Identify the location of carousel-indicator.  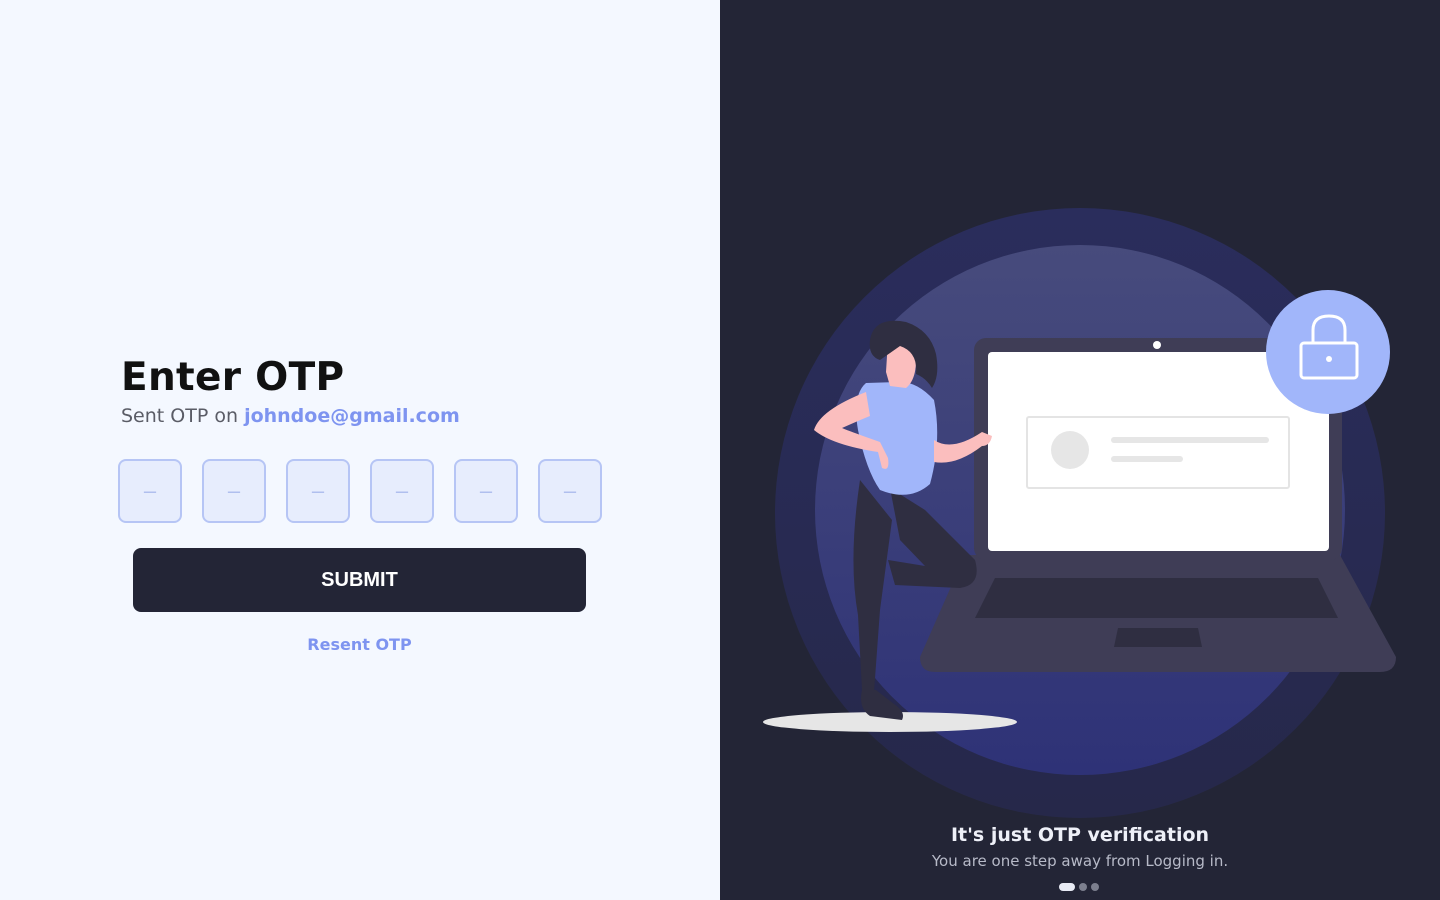
(1079, 887).